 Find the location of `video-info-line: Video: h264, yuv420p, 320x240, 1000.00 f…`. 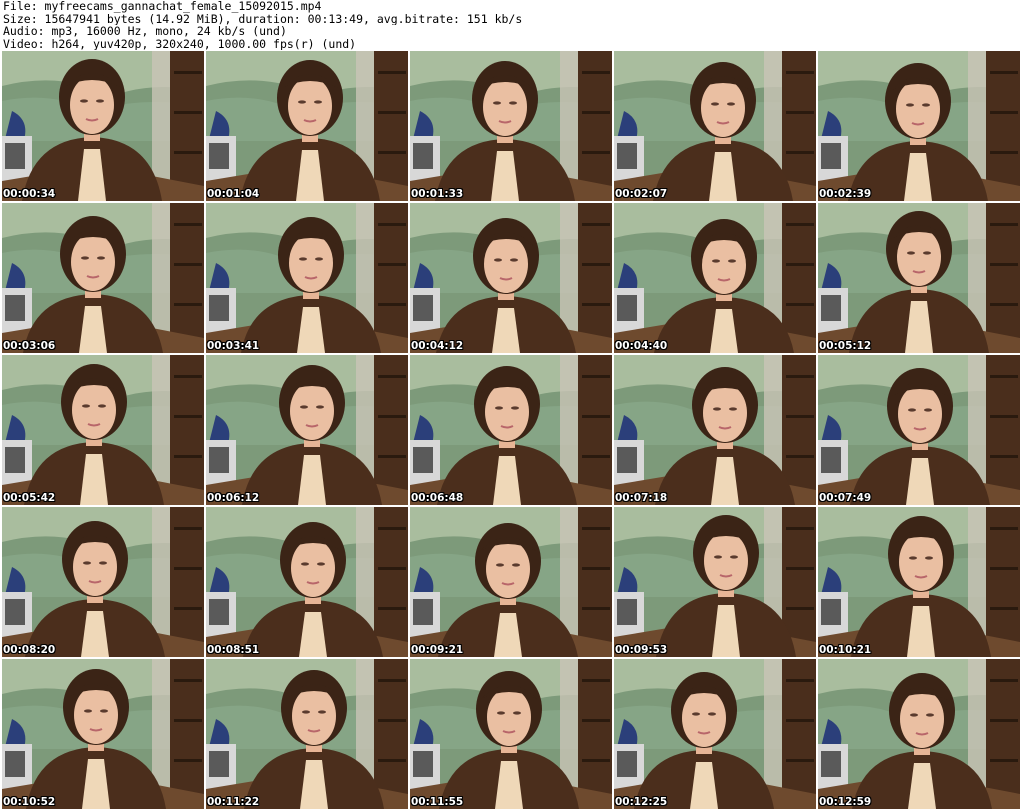

video-info-line: Video: h264, yuv420p, 320x240, 1000.00 f… is located at coordinates (180, 43).